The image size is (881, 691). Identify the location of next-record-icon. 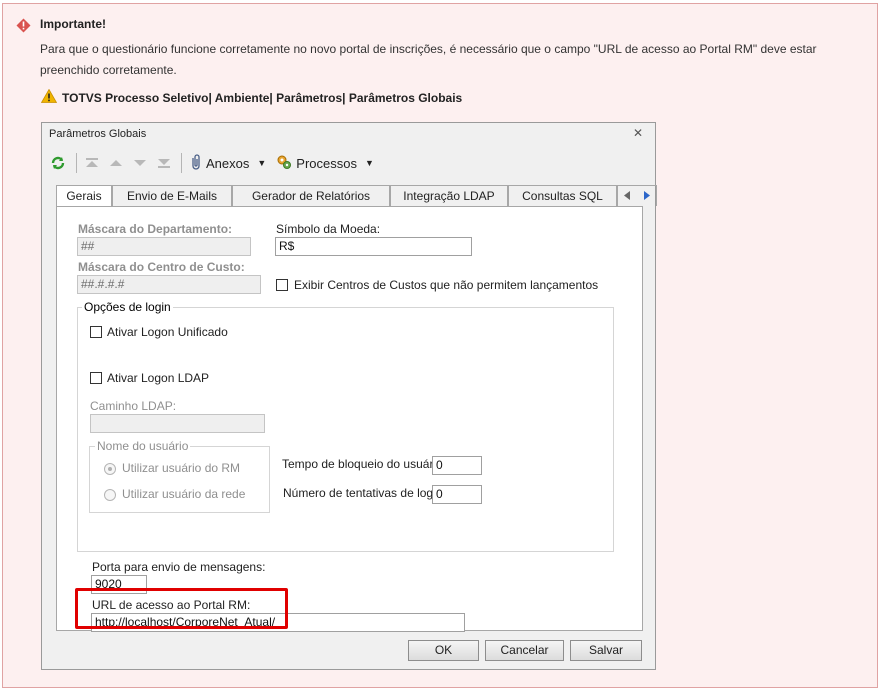
(140, 163).